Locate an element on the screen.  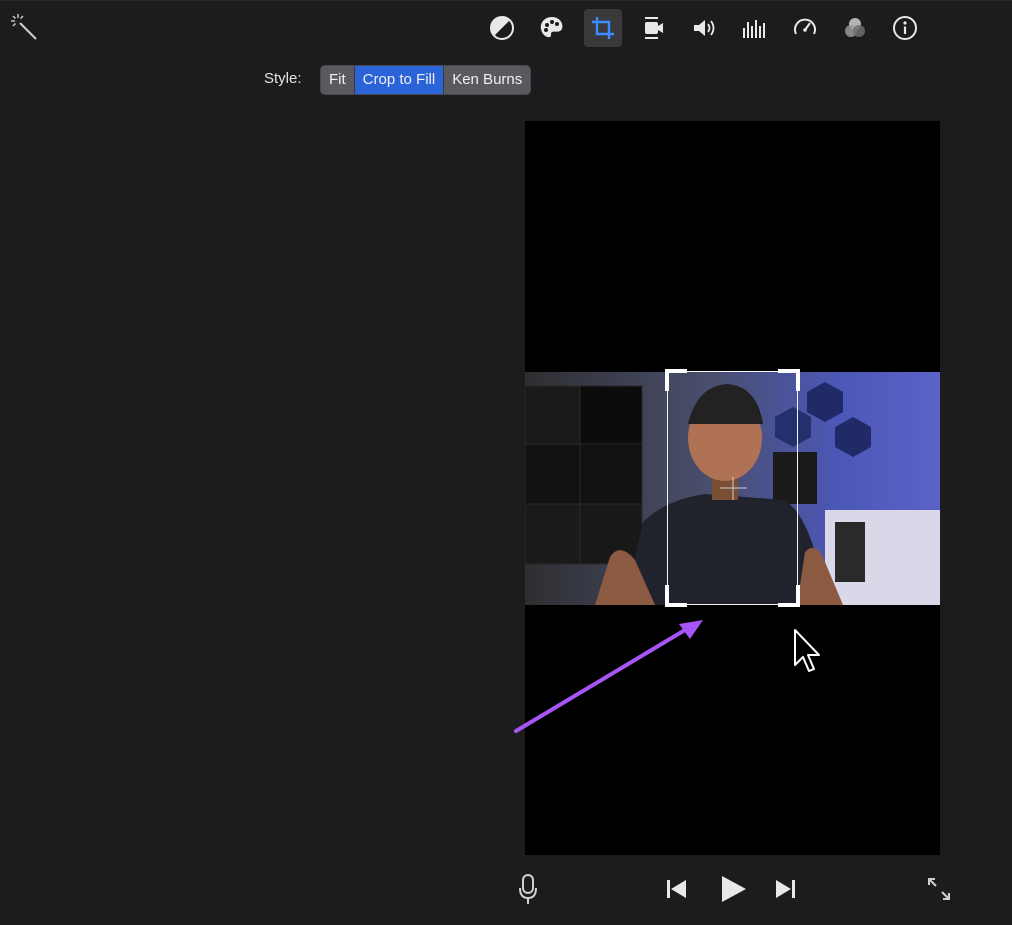
play-icon is located at coordinates (734, 889).